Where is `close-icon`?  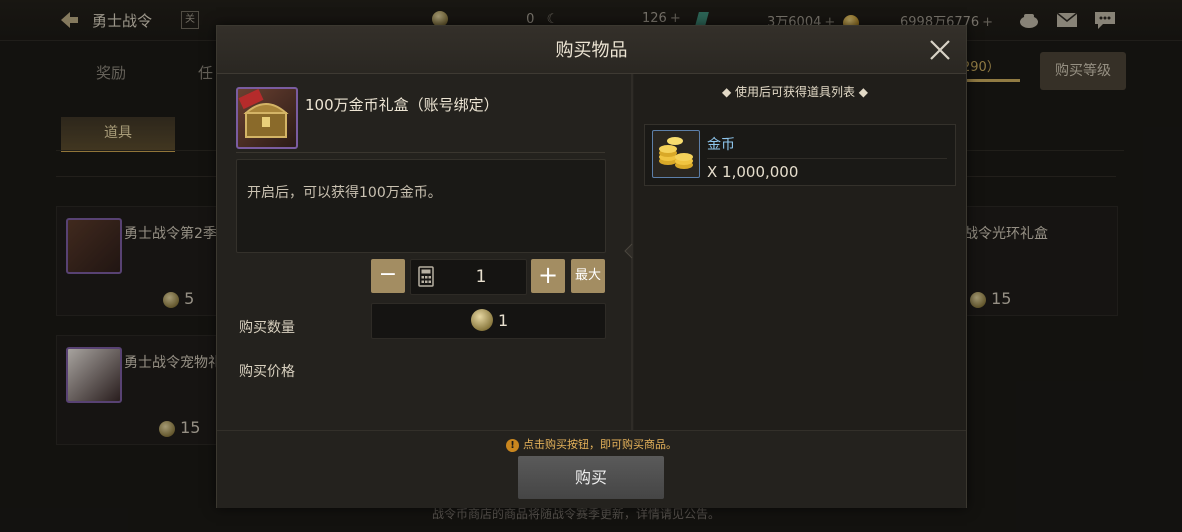 close-icon is located at coordinates (940, 50).